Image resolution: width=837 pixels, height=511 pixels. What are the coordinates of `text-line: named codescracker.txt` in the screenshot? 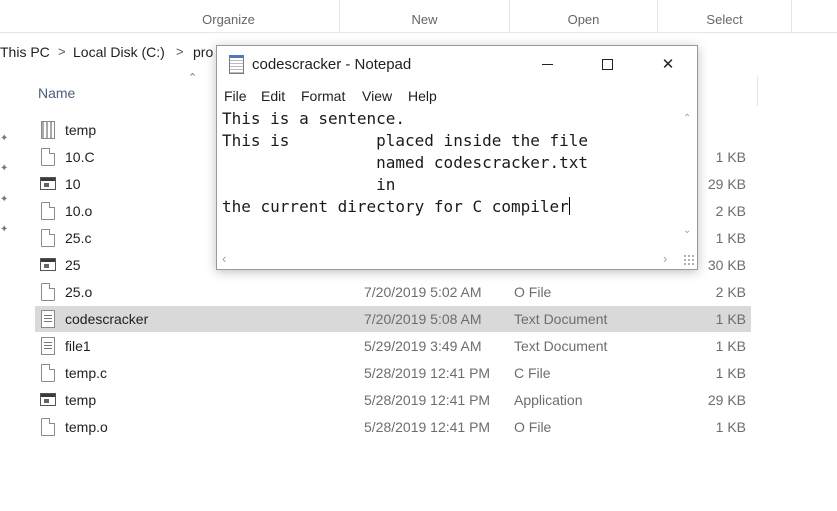 It's located at (405, 162).